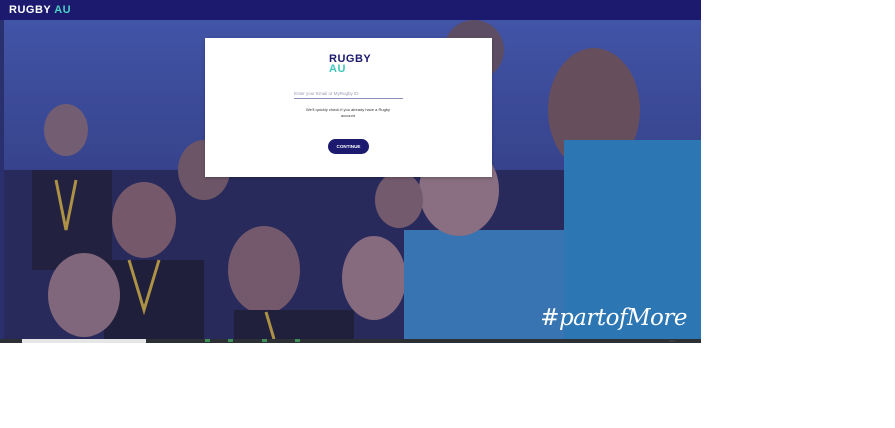 The width and height of the screenshot is (895, 428). I want to click on brand-suffix: AU, so click(63, 10).